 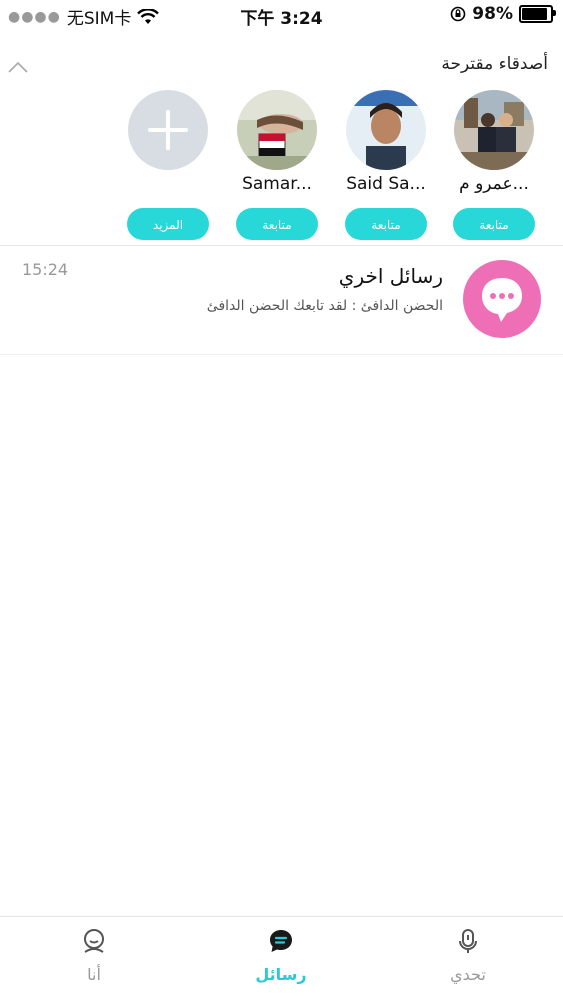 I want to click on status-bar: ●●●● 无SIM卡 下午 3:24 98%, so click(x=281, y=15).